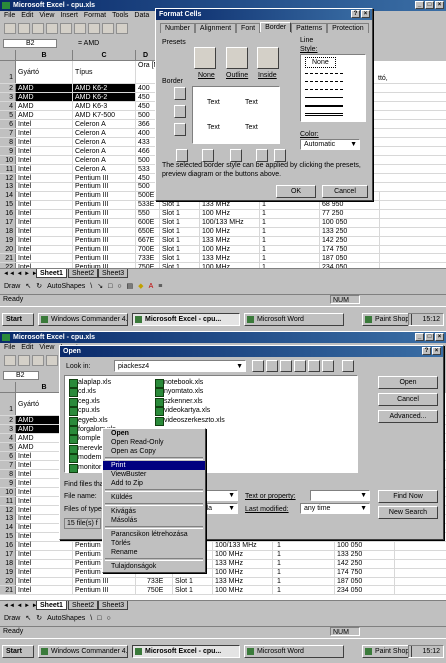  What do you see at coordinates (21, 375) in the screenshot?
I see `name-box-2: B2` at bounding box center [21, 375].